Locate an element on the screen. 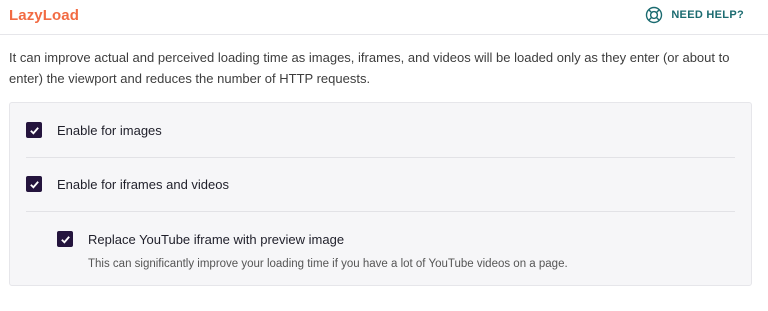  option-iframes-row: Enable for iframes and videos is located at coordinates (127, 184).